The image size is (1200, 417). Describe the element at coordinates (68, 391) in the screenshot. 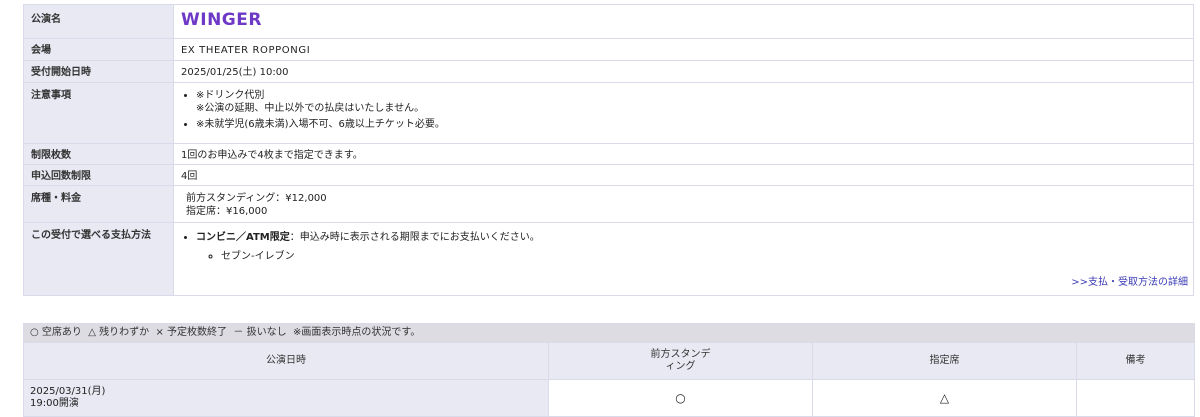

I see `performance-date: 2025/03/31(月)` at that location.